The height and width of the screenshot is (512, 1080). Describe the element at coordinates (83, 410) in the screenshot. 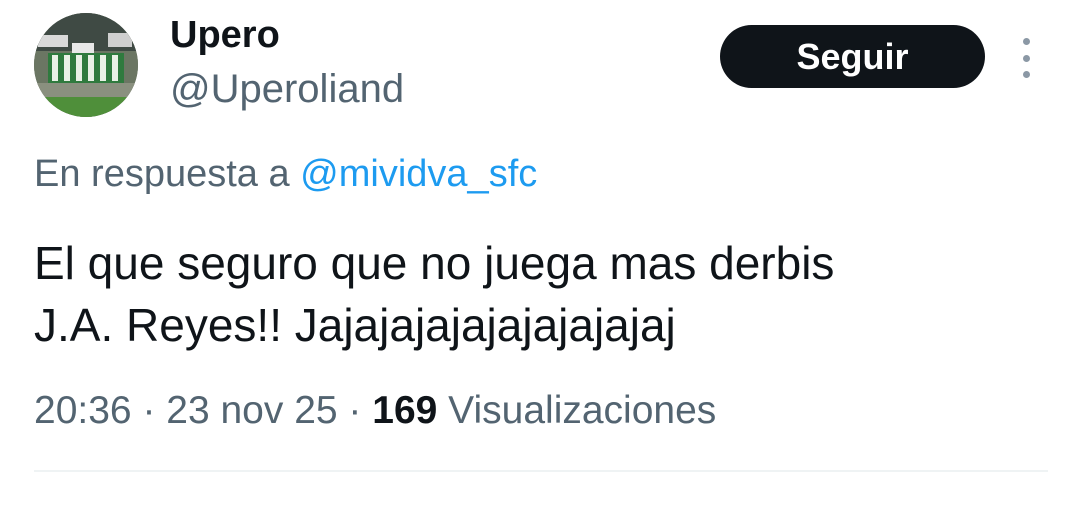

I see `tweet-time: 20:36` at that location.